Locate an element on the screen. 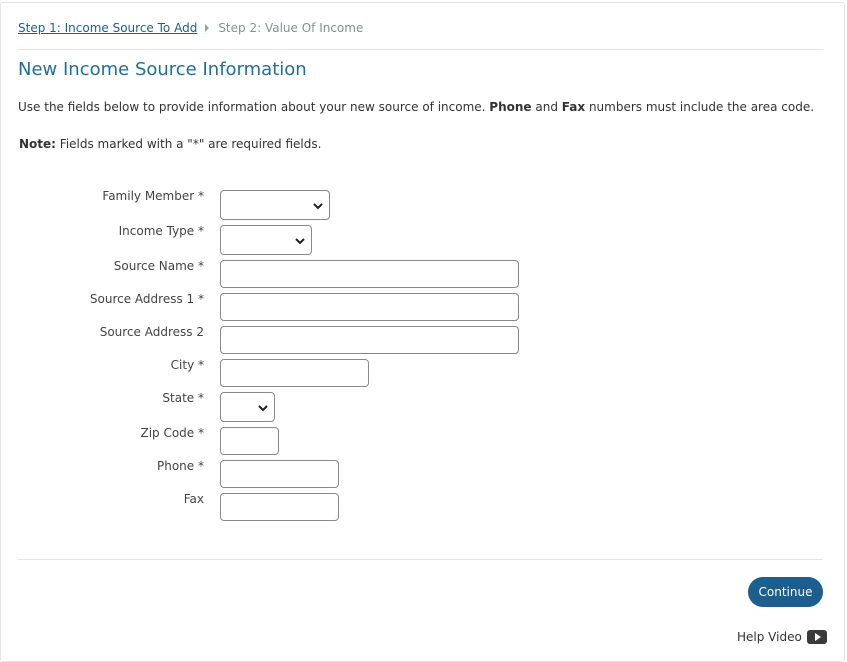 The width and height of the screenshot is (847, 662). breadcrumb-step2: Step 2: Value Of Income is located at coordinates (291, 28).